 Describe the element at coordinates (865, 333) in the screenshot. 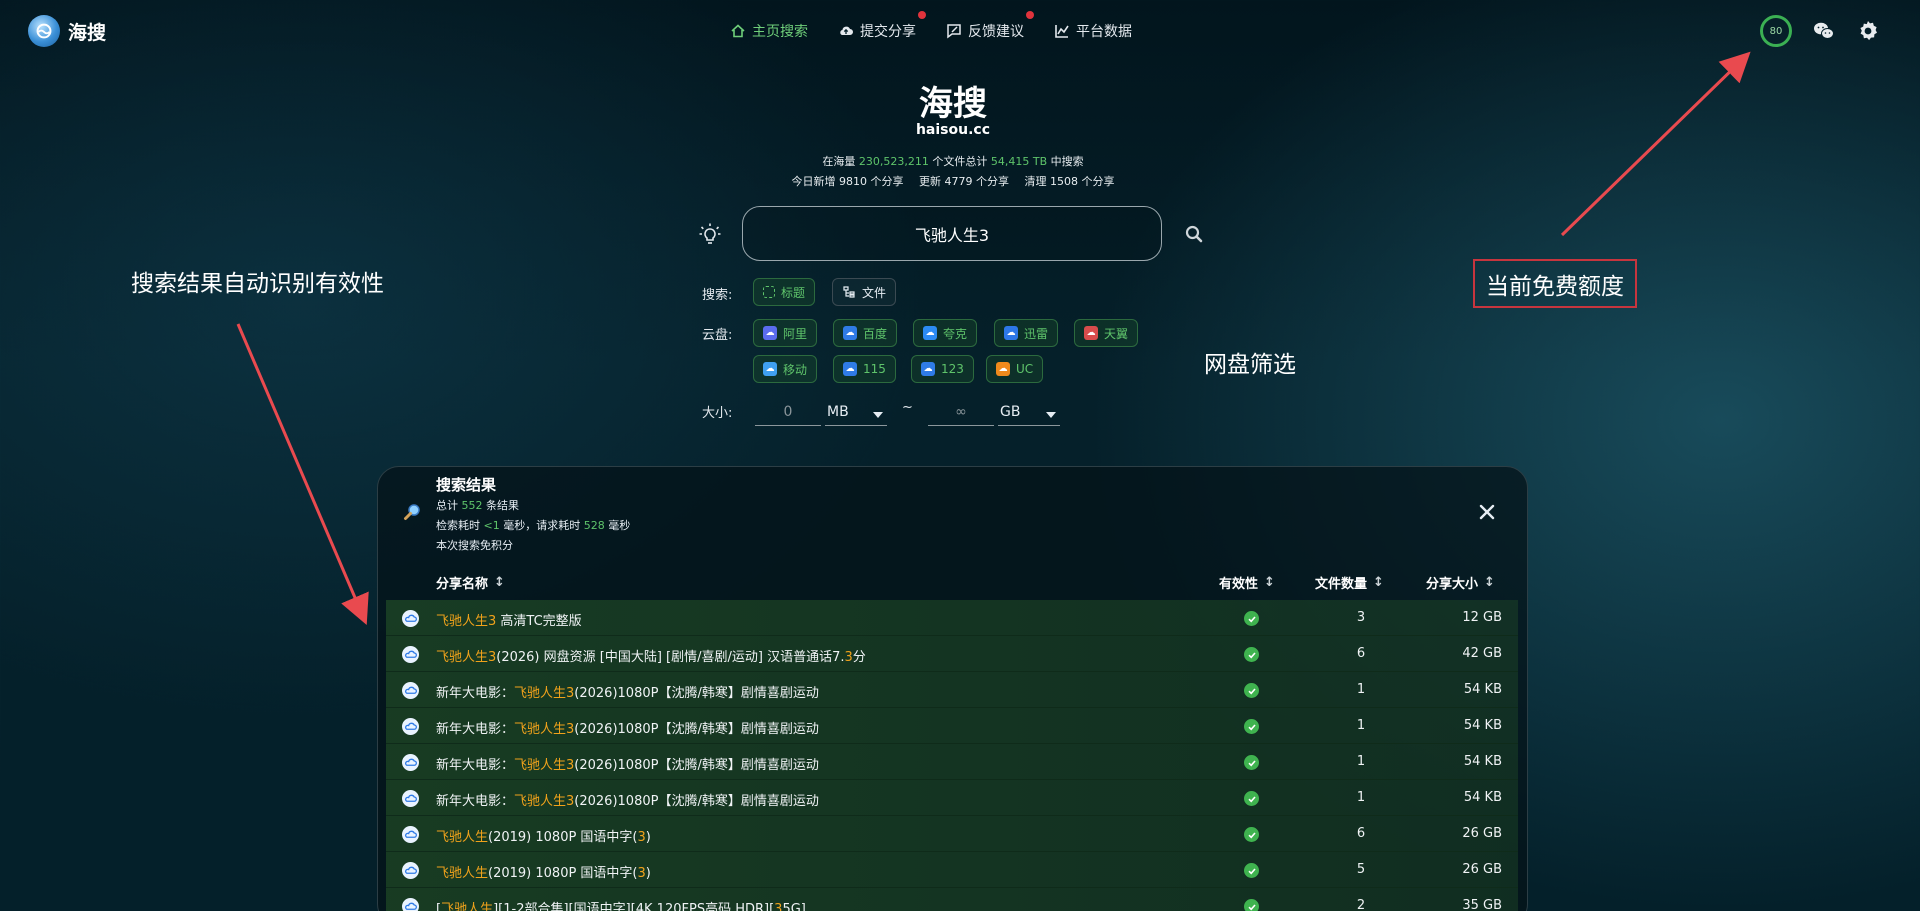

I see `cloud-filter-chip: ☁ 百度` at that location.